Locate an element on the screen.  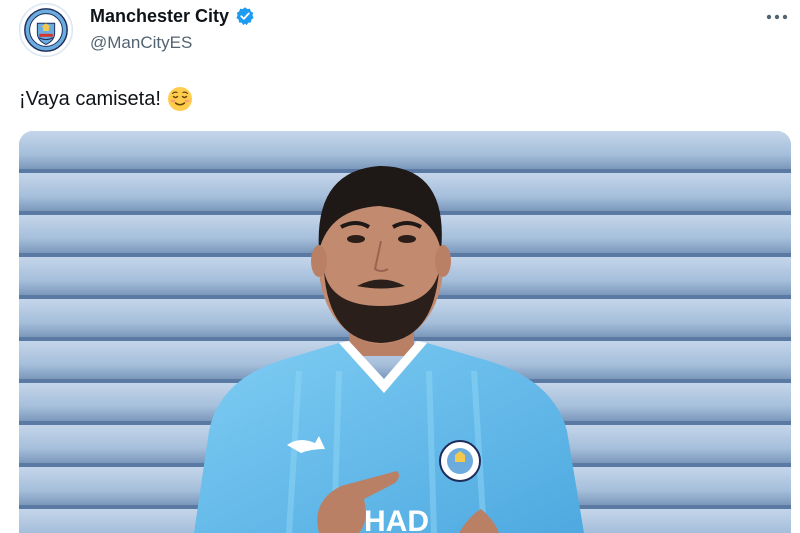
more-options-button is located at coordinates (777, 17).